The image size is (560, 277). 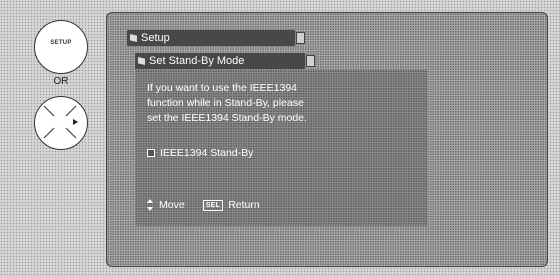 I want to click on tab-setup-label: Setup, so click(x=155, y=38).